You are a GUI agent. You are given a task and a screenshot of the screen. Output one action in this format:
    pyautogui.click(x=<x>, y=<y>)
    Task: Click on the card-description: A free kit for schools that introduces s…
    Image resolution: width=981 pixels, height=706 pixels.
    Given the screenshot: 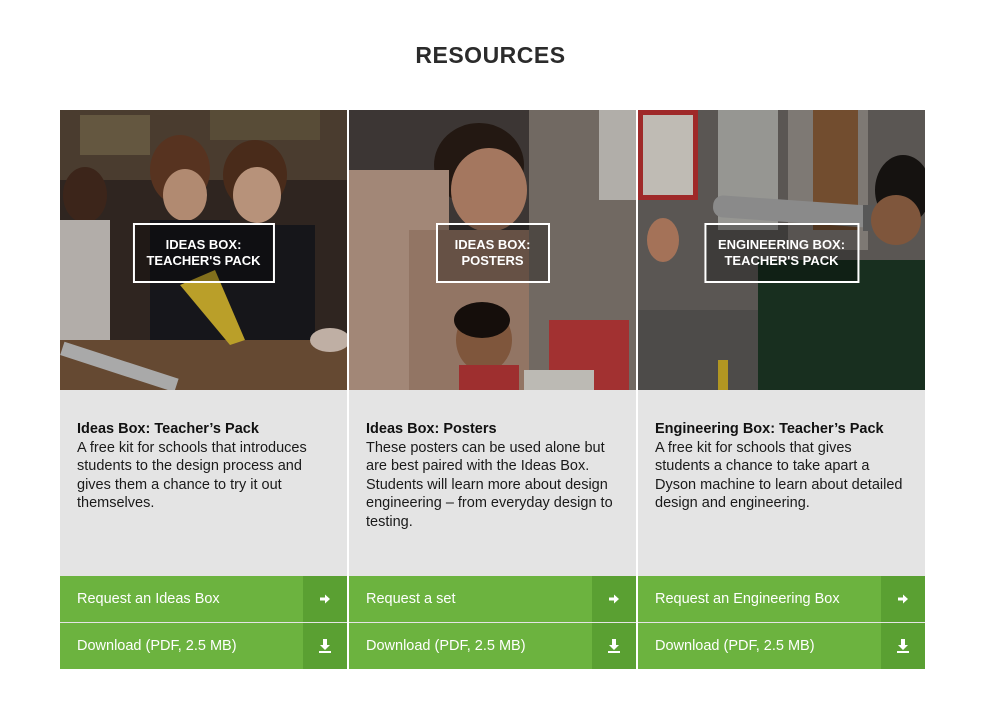 What is the action you would take?
    pyautogui.click(x=192, y=475)
    